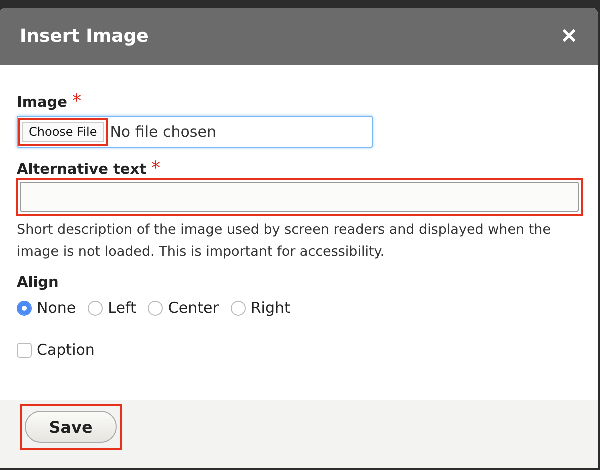 The height and width of the screenshot is (470, 600). Describe the element at coordinates (193, 308) in the screenshot. I see `radio-label: Center` at that location.